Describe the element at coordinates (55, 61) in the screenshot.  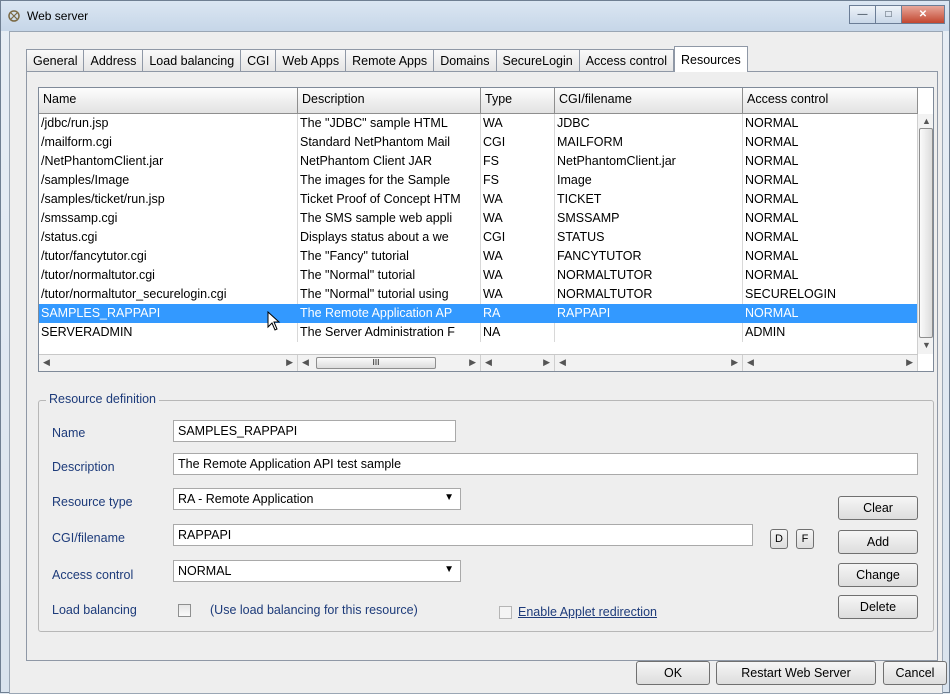
I see `tab-general: General` at that location.